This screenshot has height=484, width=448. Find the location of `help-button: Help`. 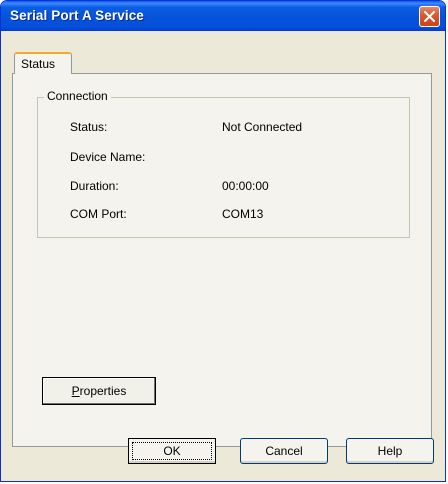

help-button: Help is located at coordinates (390, 451).